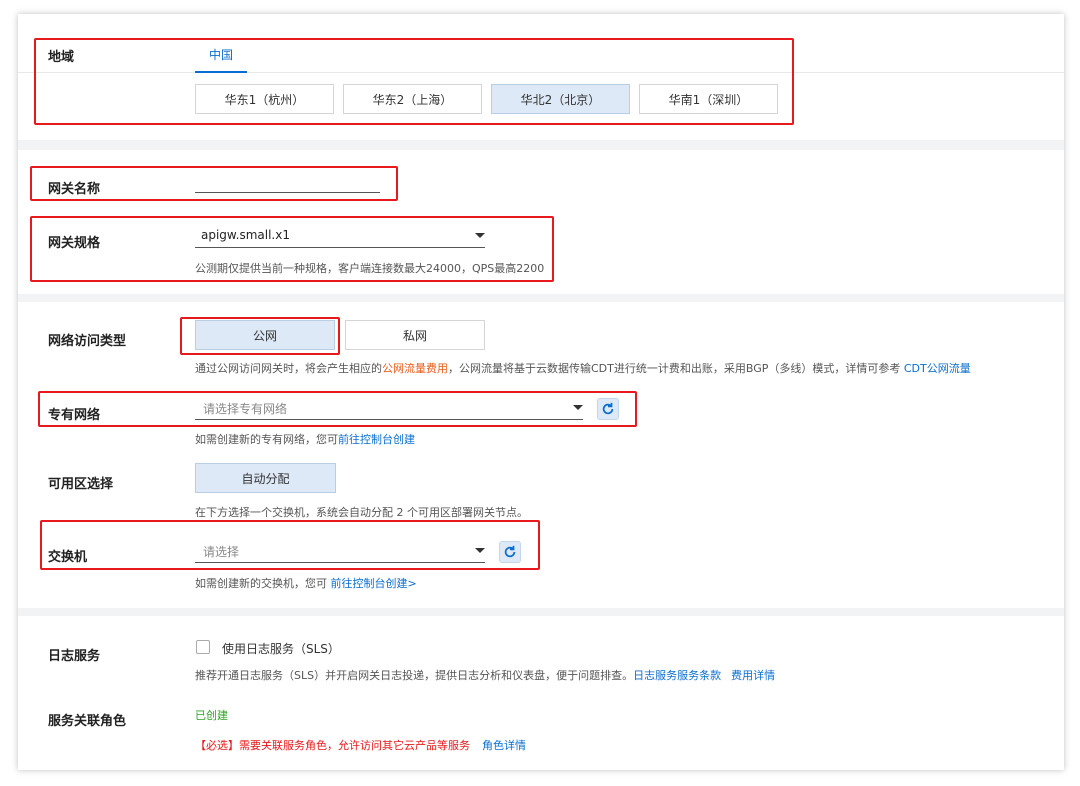 The image size is (1080, 786). I want to click on hint-text: 通过公网访问网关时，将会产生相应的, so click(288, 368).